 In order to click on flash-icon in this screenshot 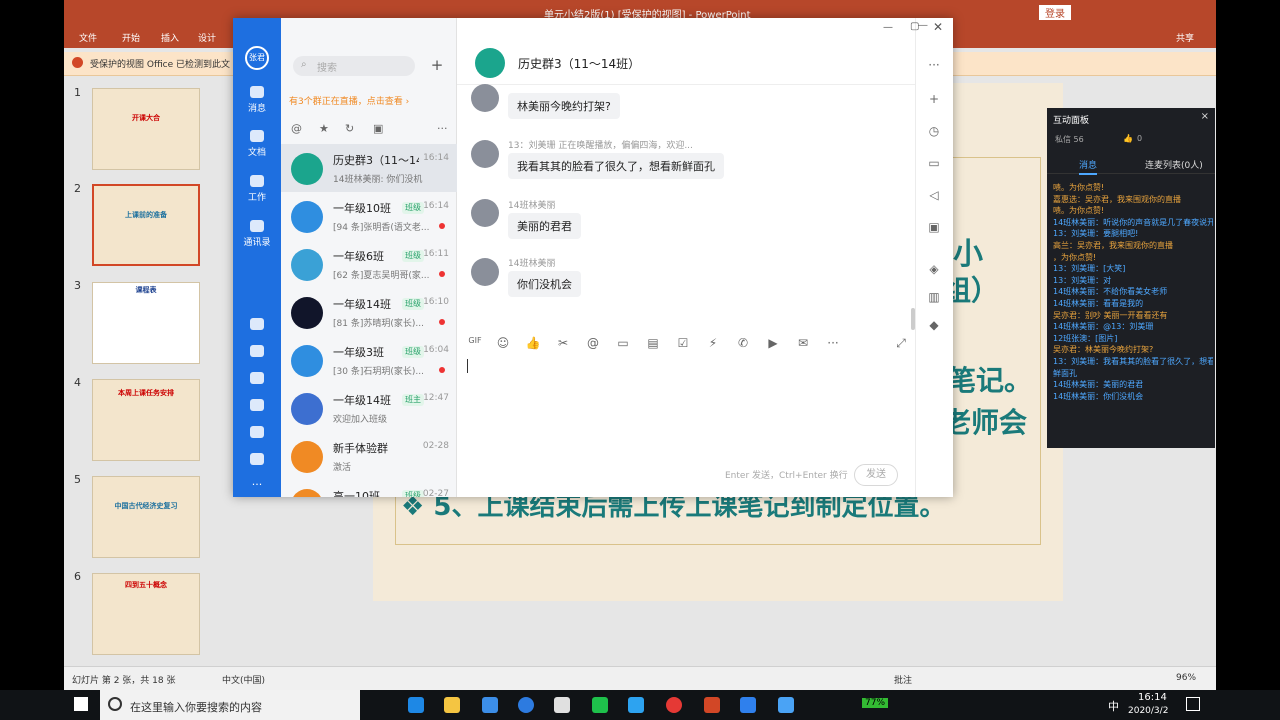, I will do `click(257, 379)`.